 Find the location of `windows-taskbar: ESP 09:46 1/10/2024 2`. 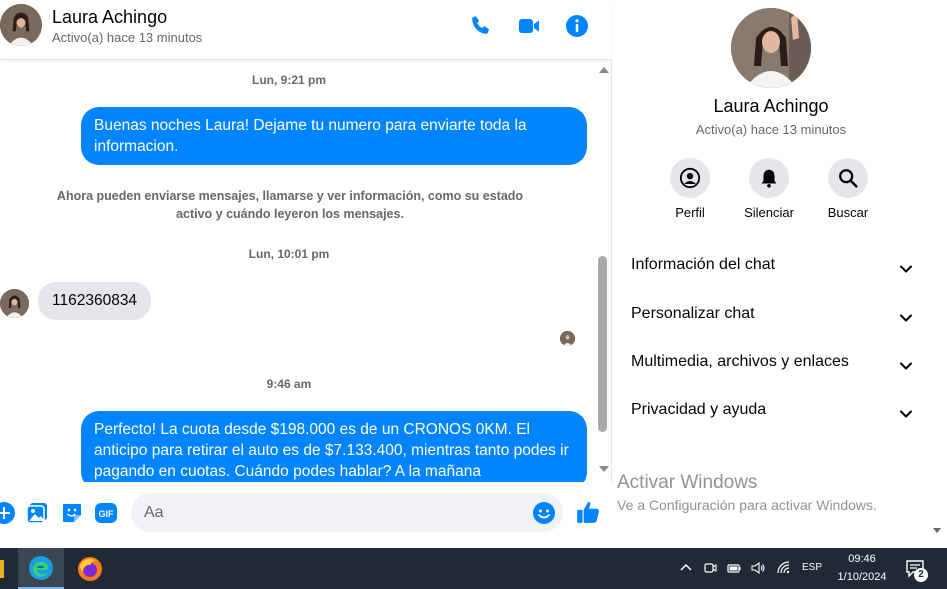

windows-taskbar: ESP 09:46 1/10/2024 2 is located at coordinates (473, 568).